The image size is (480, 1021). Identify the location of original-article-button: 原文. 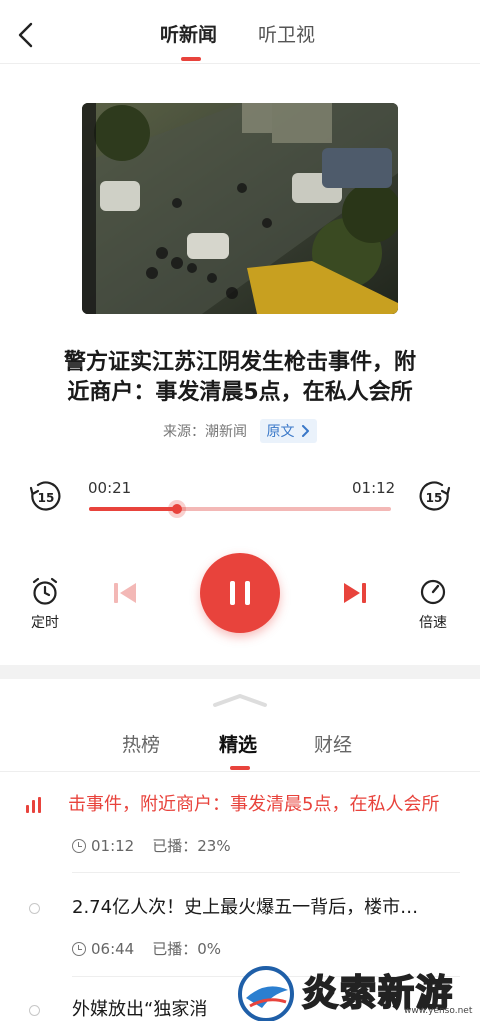
(288, 431).